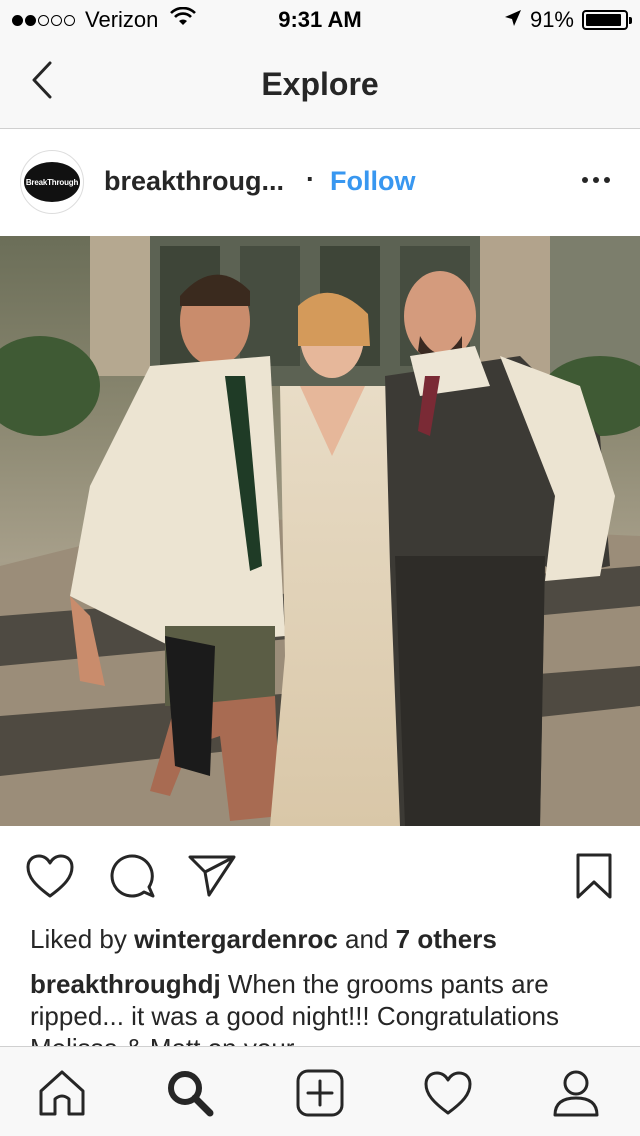 The height and width of the screenshot is (1136, 640). I want to click on nav-bar: Explore, so click(320, 84).